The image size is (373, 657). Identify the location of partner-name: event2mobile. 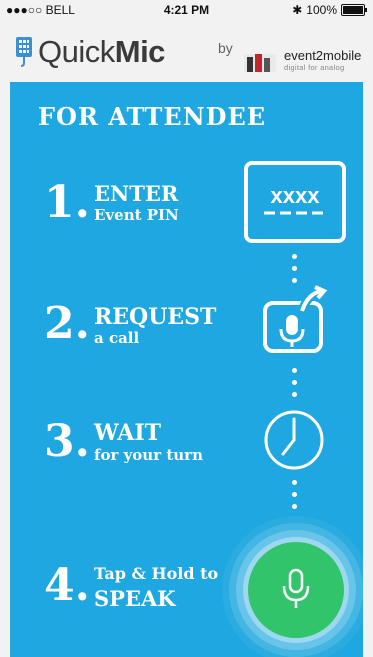
(323, 55).